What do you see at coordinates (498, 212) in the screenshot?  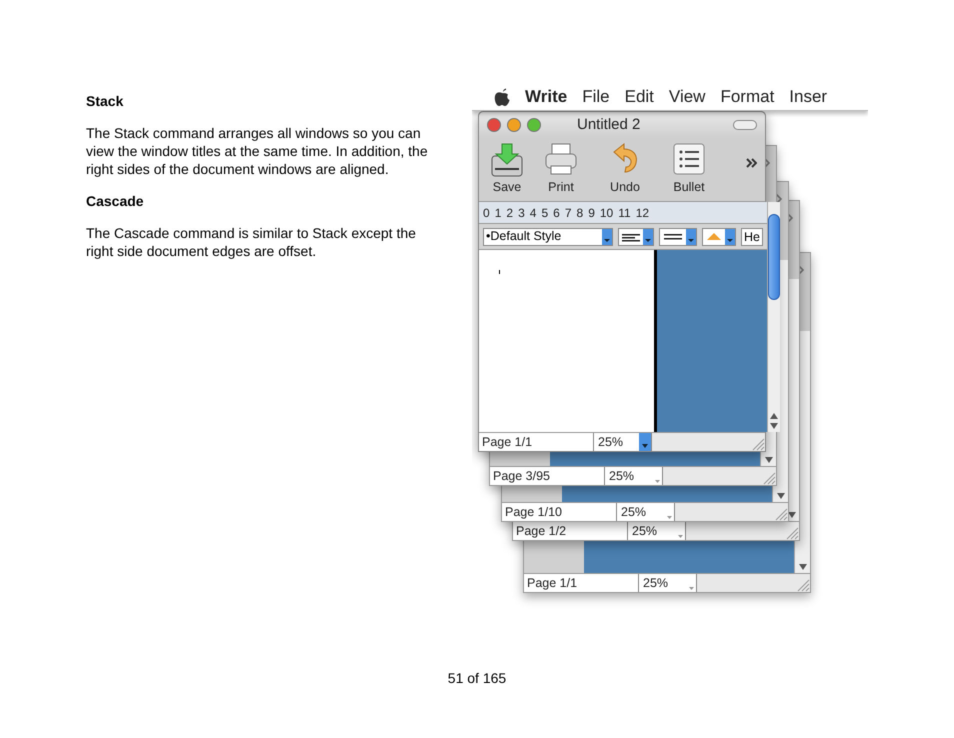 I see `ruler-number: 1` at bounding box center [498, 212].